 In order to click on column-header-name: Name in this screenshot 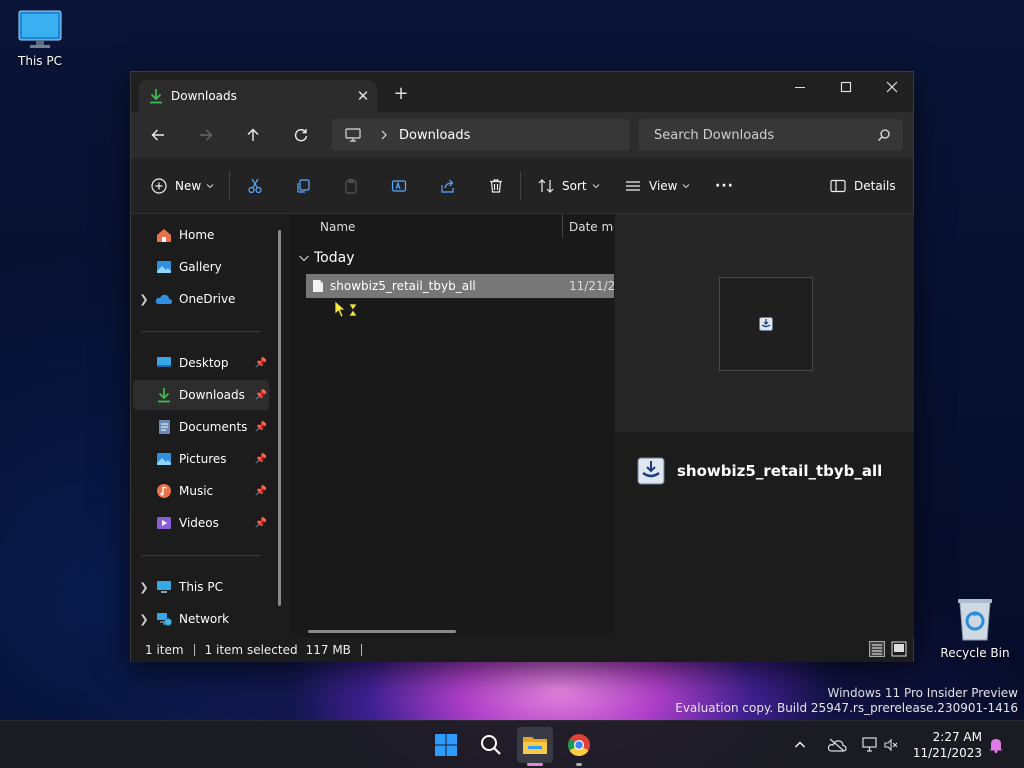, I will do `click(337, 227)`.